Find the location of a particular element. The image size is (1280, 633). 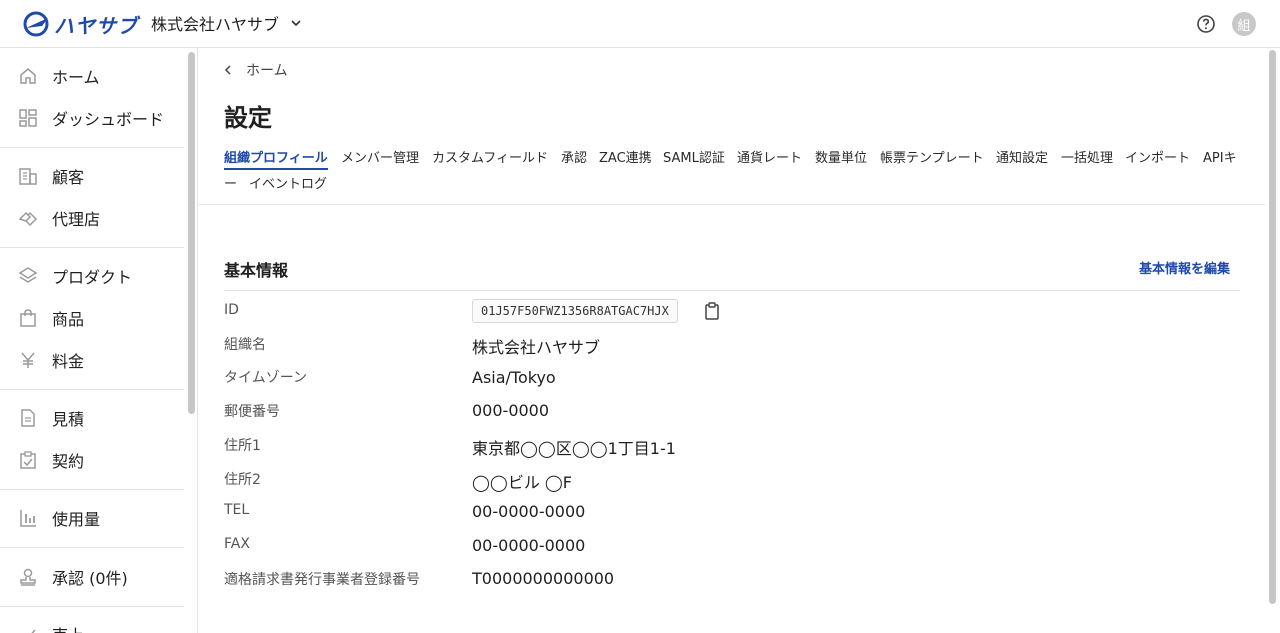

page-title: 設定 is located at coordinates (248, 118).